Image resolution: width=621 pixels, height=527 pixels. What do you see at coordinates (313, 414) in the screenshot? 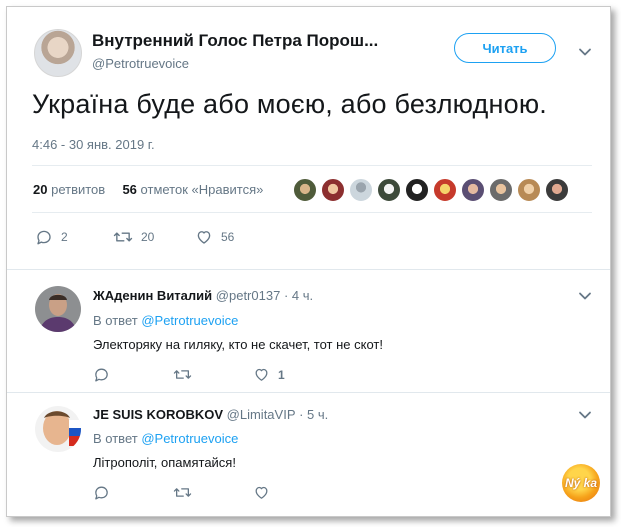
I see `reply-time: · 5 ч.` at bounding box center [313, 414].